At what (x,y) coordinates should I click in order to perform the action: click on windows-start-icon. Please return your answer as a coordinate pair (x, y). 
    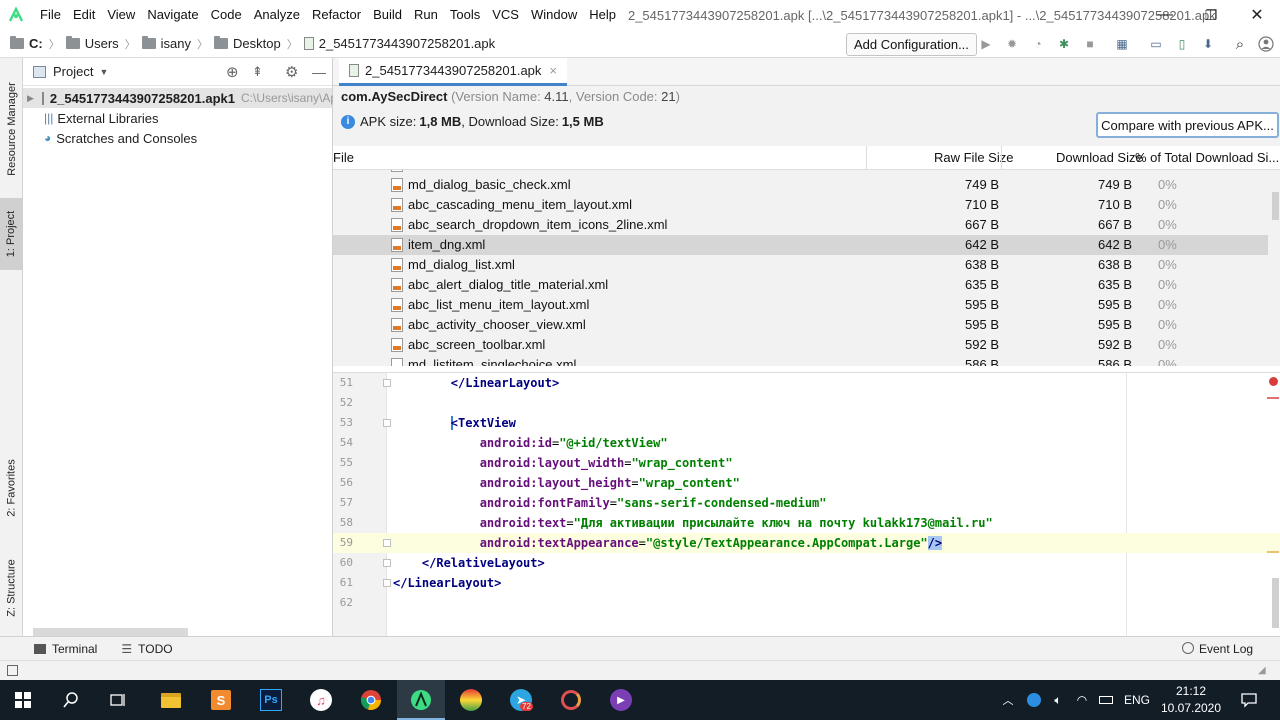
    Looking at the image, I should click on (23, 700).